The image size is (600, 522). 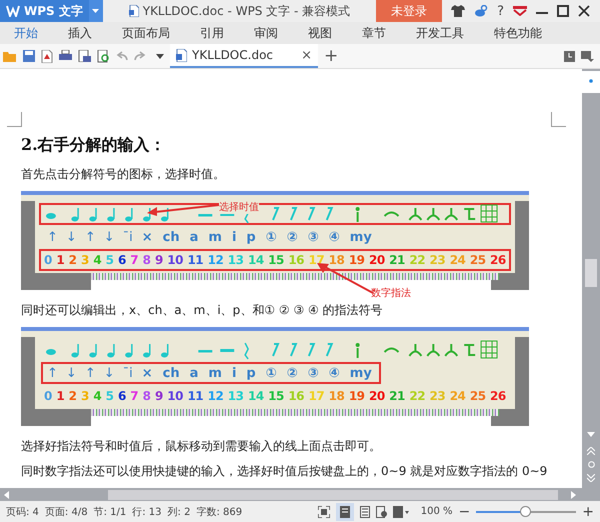 I want to click on pdf-icon, so click(x=47, y=56).